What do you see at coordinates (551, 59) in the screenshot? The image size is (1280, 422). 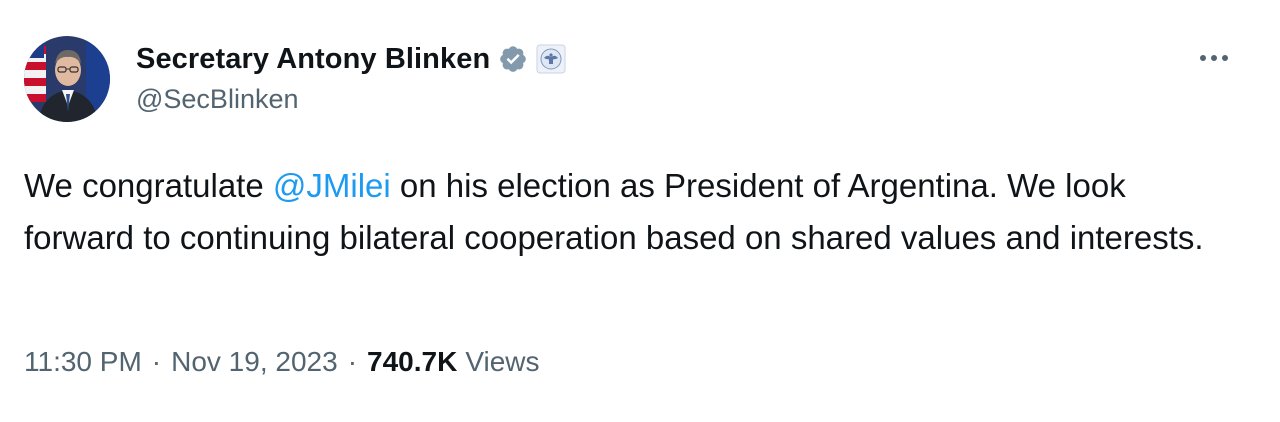 I see `us-state-department-seal-icon` at bounding box center [551, 59].